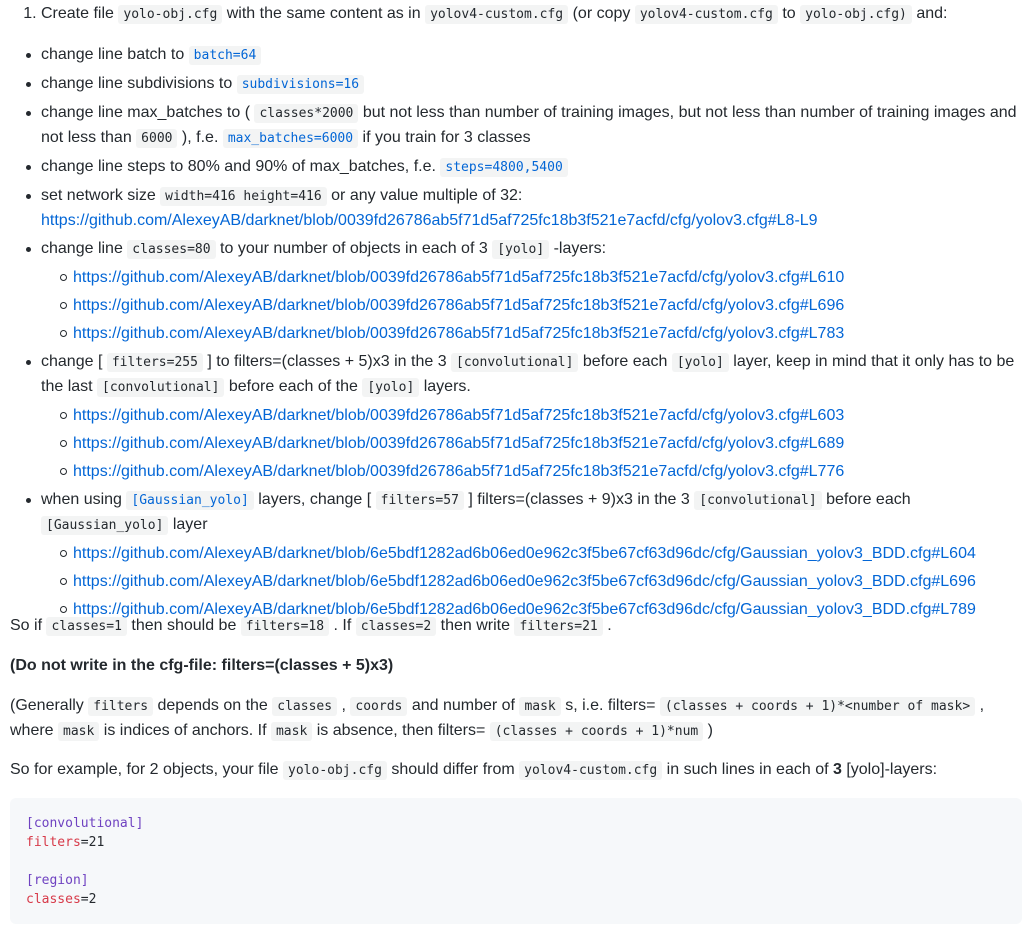  I want to click on inline-code: subdivisions=16, so click(300, 84).